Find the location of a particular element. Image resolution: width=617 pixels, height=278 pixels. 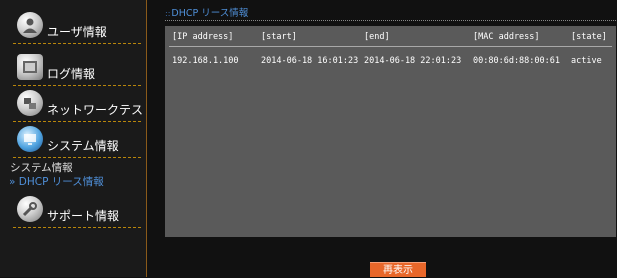

support-icon is located at coordinates (30, 209).